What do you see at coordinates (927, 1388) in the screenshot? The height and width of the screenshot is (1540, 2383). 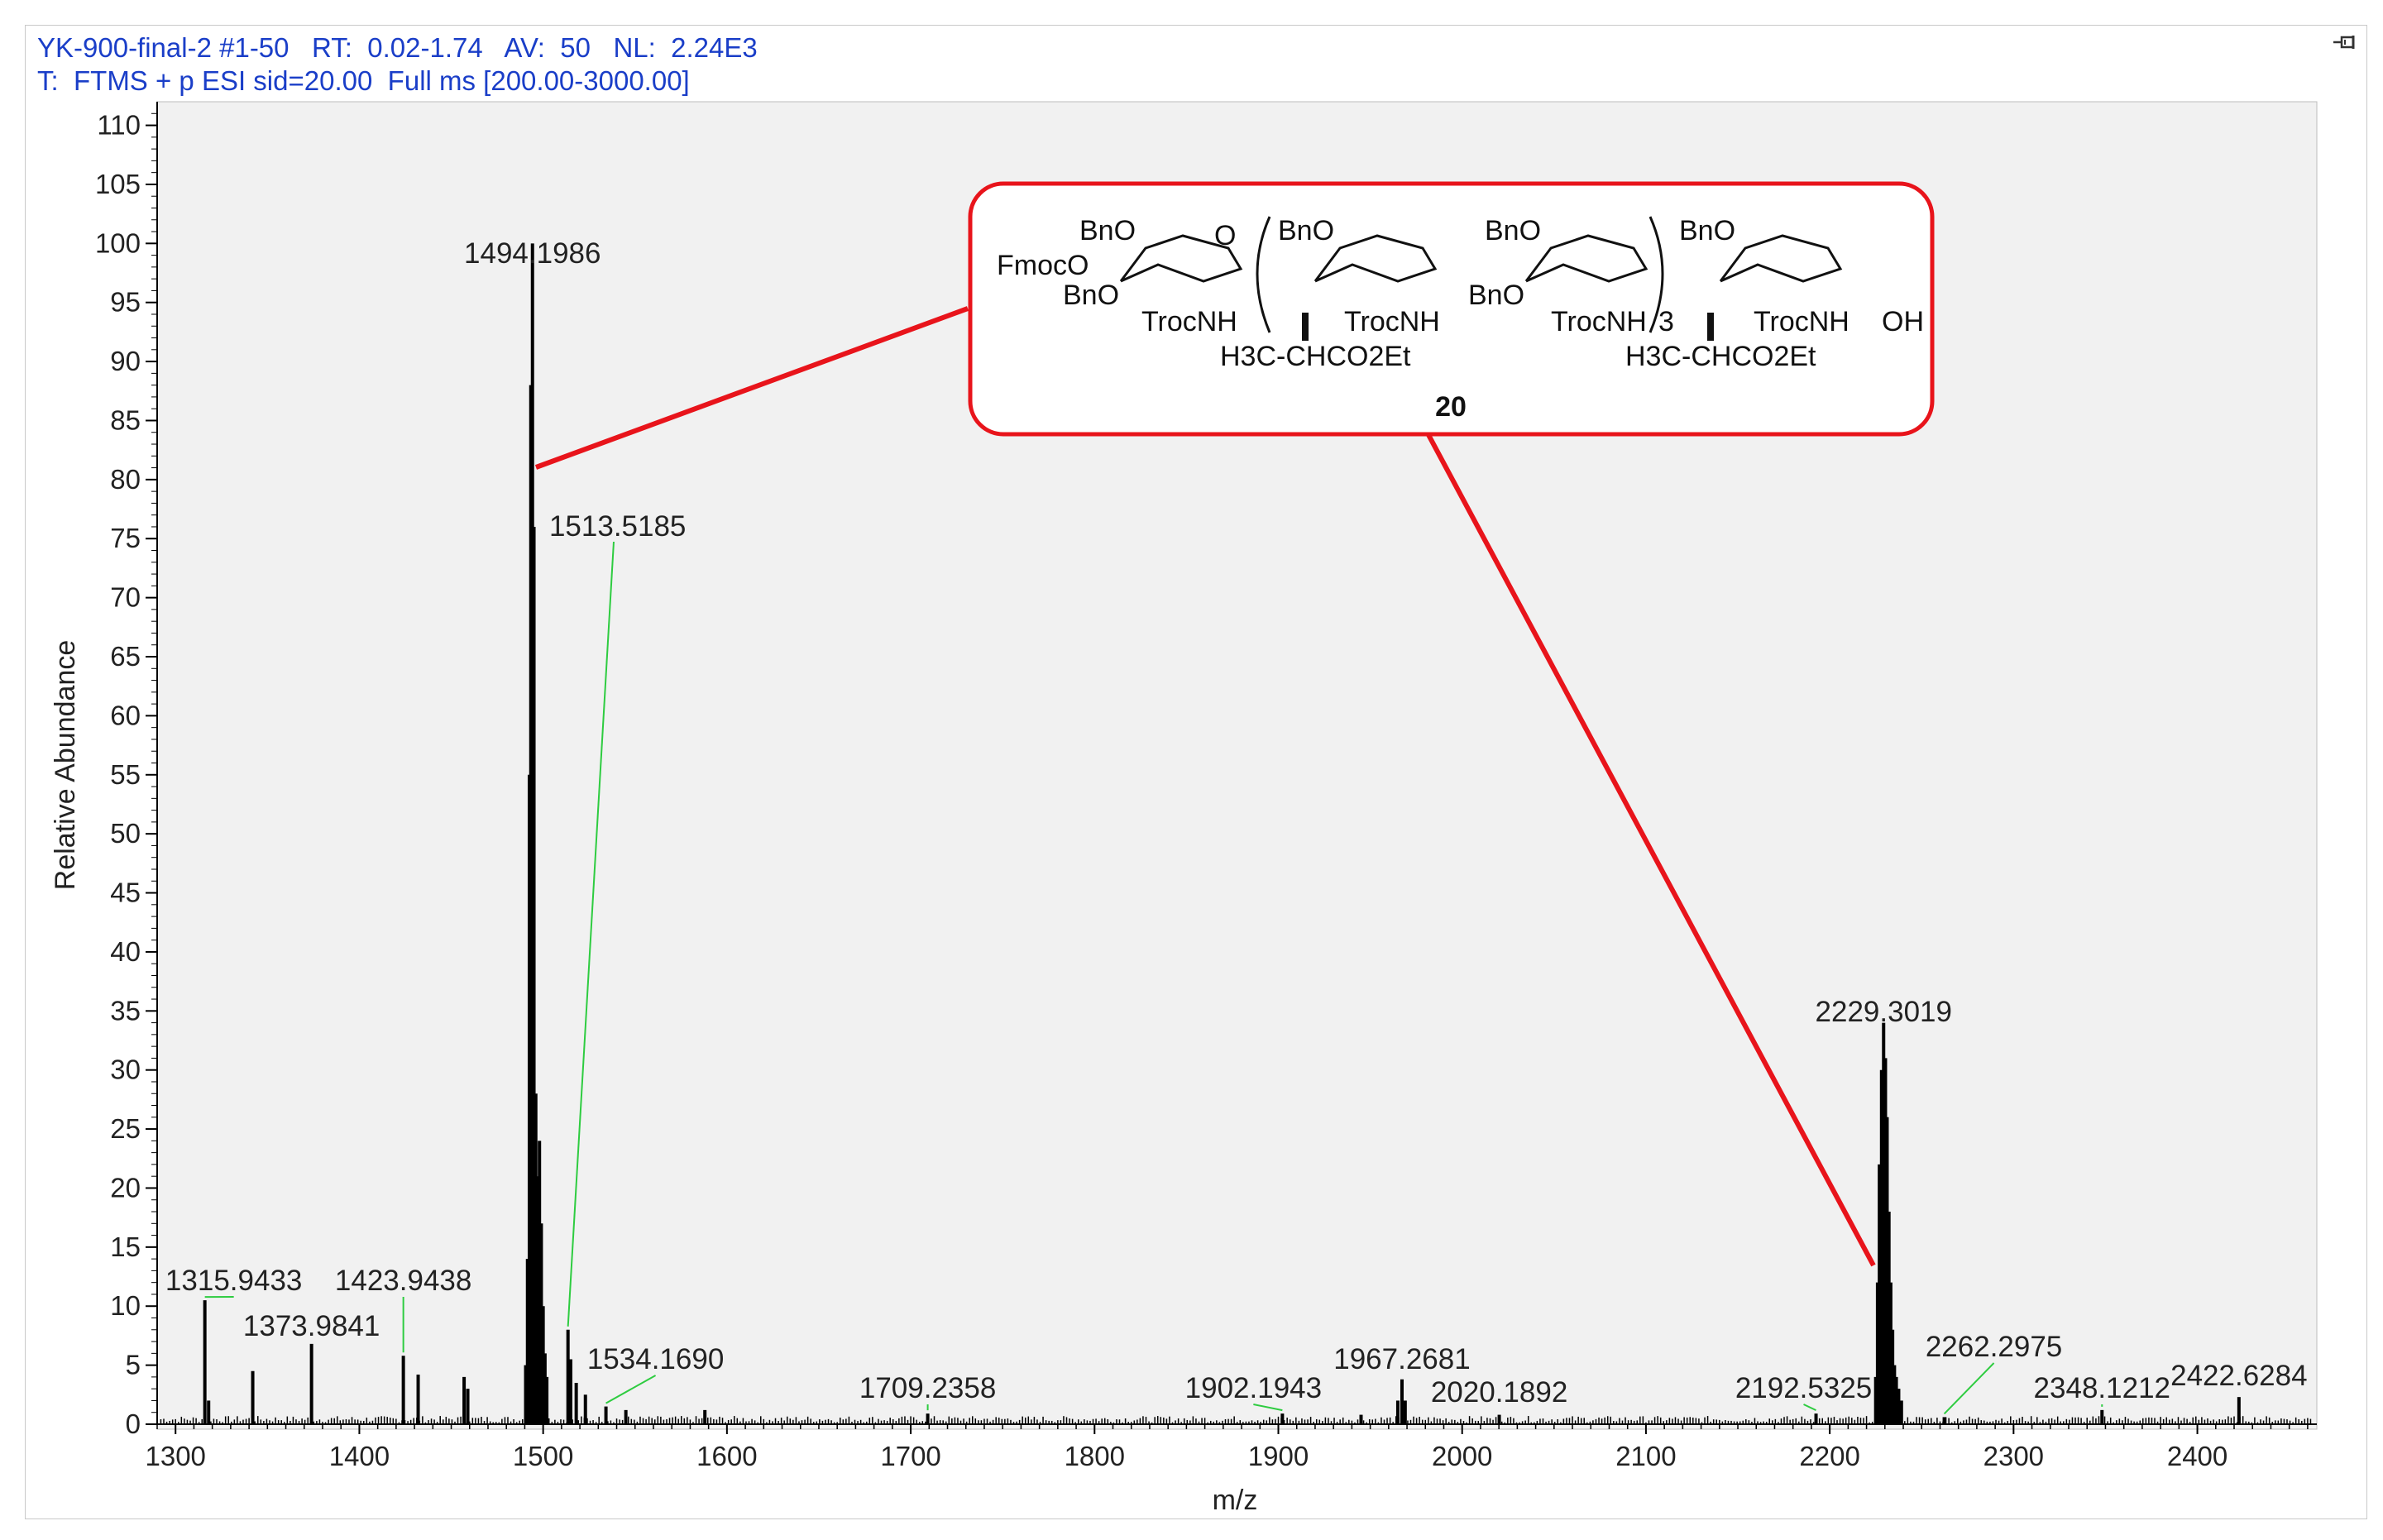 I see `peak-label: 1709.2358` at bounding box center [927, 1388].